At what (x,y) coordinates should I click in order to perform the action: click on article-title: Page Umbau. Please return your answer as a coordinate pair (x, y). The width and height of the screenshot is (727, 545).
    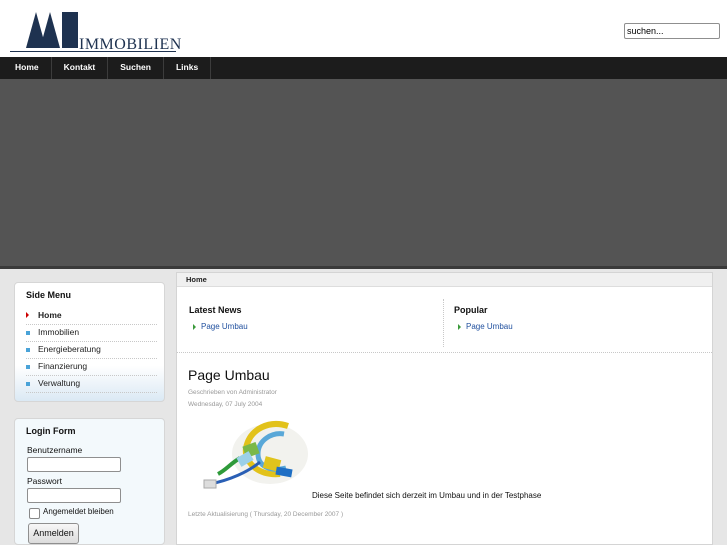
    Looking at the image, I should click on (229, 375).